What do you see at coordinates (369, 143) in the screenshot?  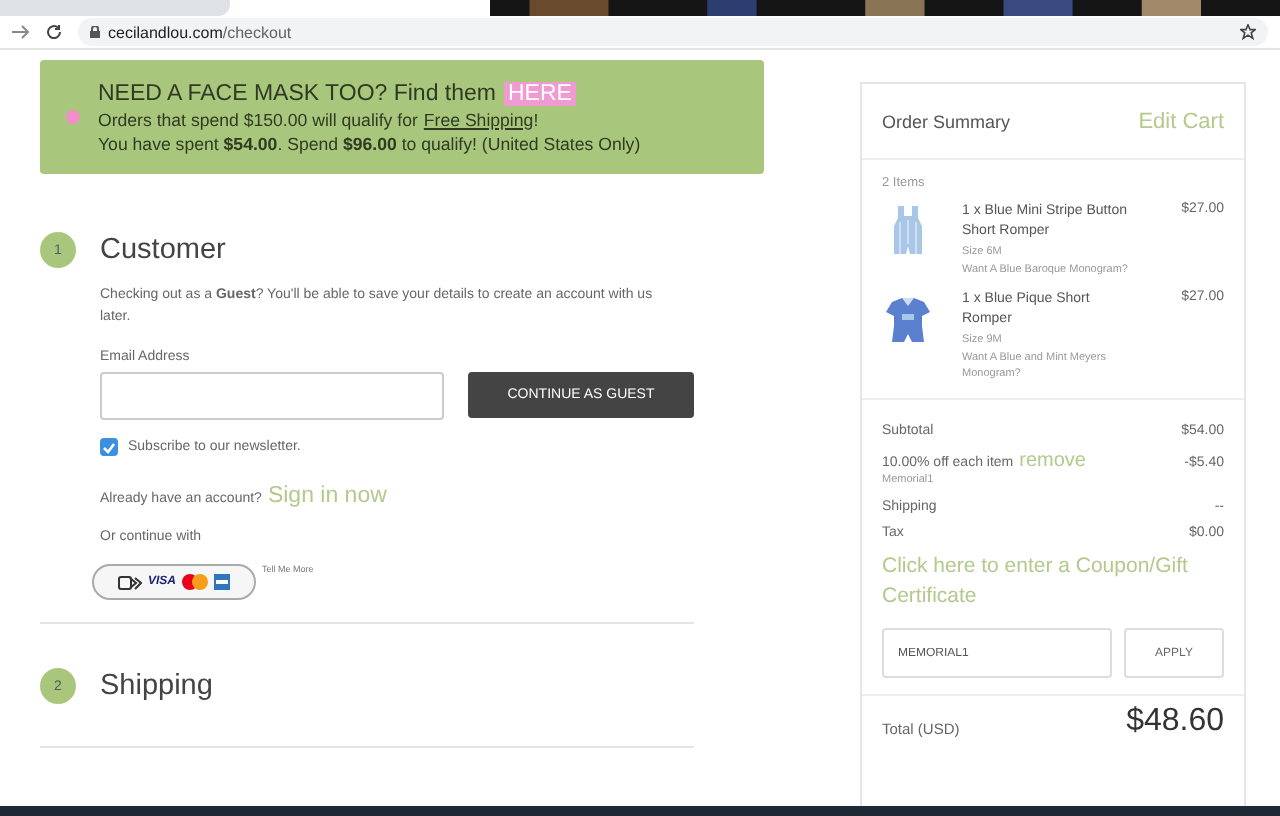 I see `spent-text: You have spent $54.00. Spend $96.00 to qualify! (United States Only)` at bounding box center [369, 143].